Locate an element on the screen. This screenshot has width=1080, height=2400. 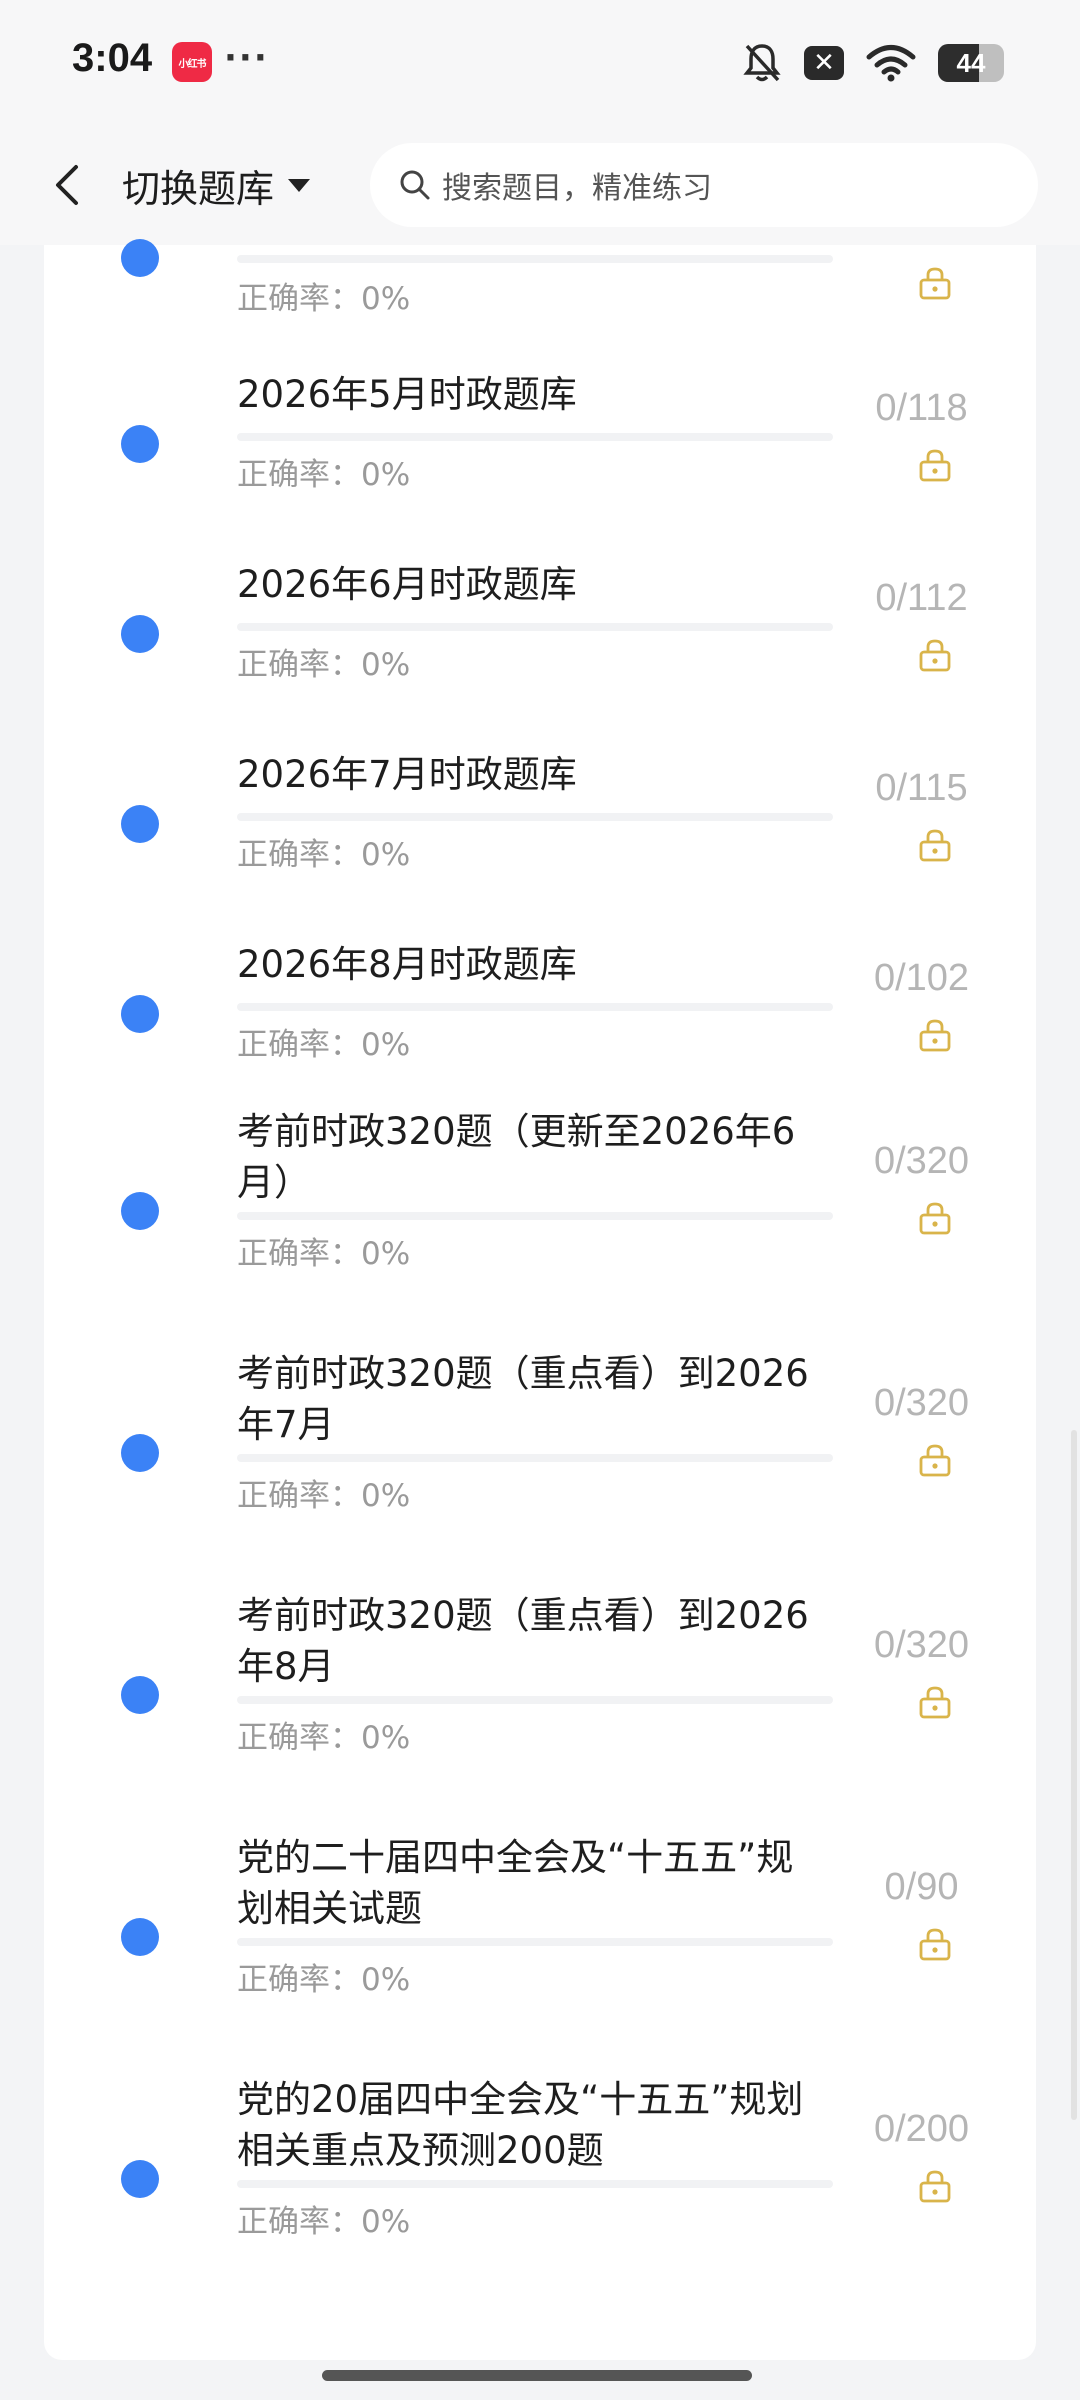
search-icon is located at coordinates (415, 185).